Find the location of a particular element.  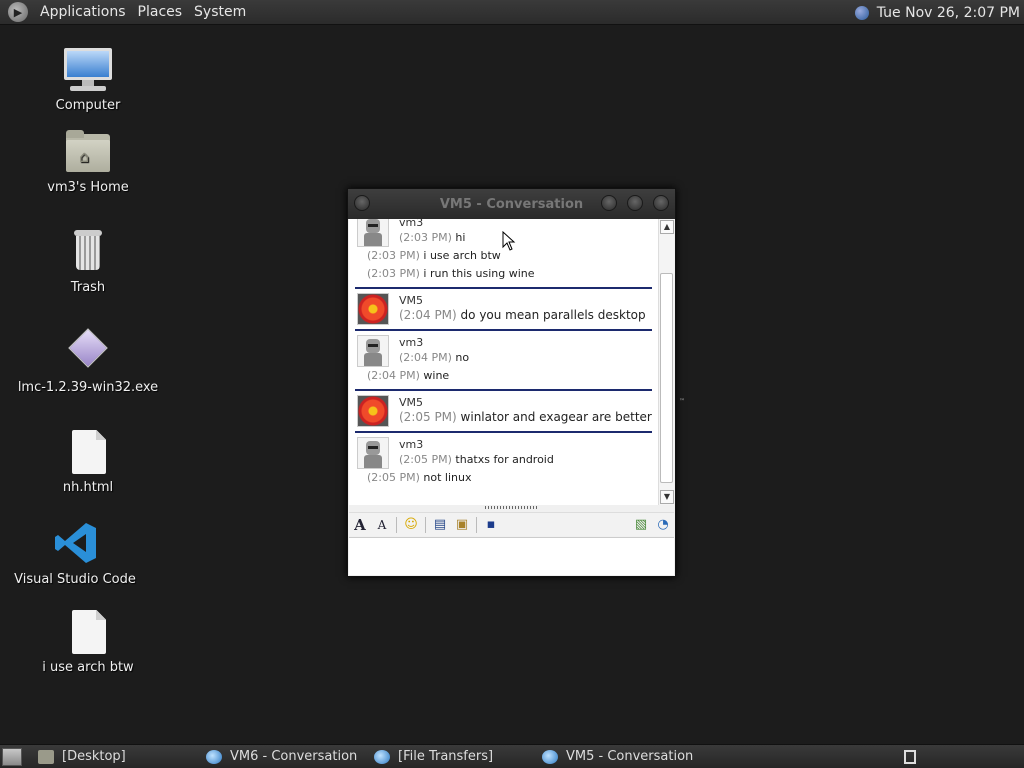

taskbar-item-vm5-conversation: VM5 - Conversation is located at coordinates (620, 757).